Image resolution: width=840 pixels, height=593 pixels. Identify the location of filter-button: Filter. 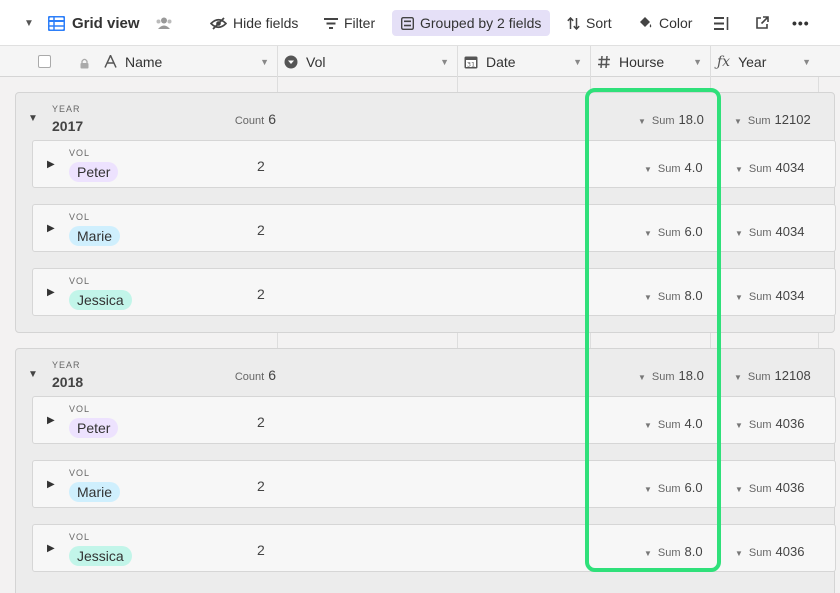
(349, 23).